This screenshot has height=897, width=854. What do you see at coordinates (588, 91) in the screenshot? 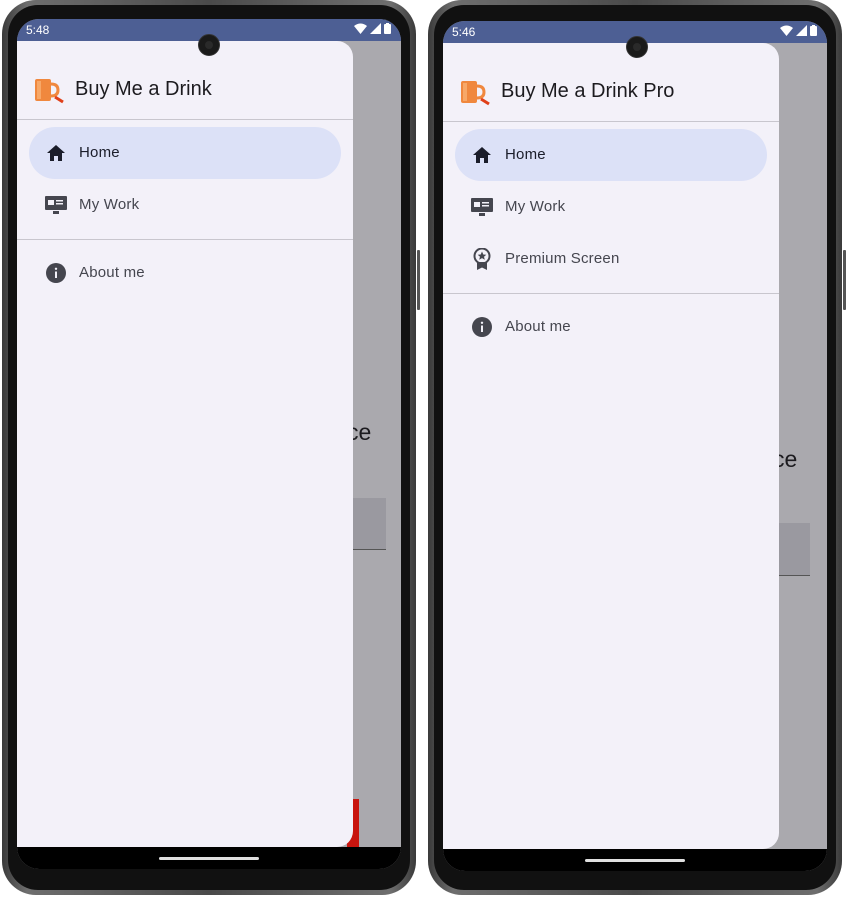
I see `app-title: Buy Me a Drink Pro` at bounding box center [588, 91].